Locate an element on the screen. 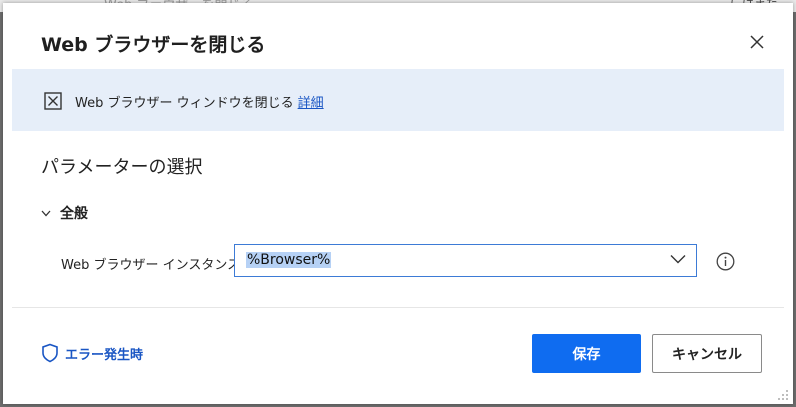 This screenshot has width=796, height=407. cancel-button: キャンセル is located at coordinates (707, 353).